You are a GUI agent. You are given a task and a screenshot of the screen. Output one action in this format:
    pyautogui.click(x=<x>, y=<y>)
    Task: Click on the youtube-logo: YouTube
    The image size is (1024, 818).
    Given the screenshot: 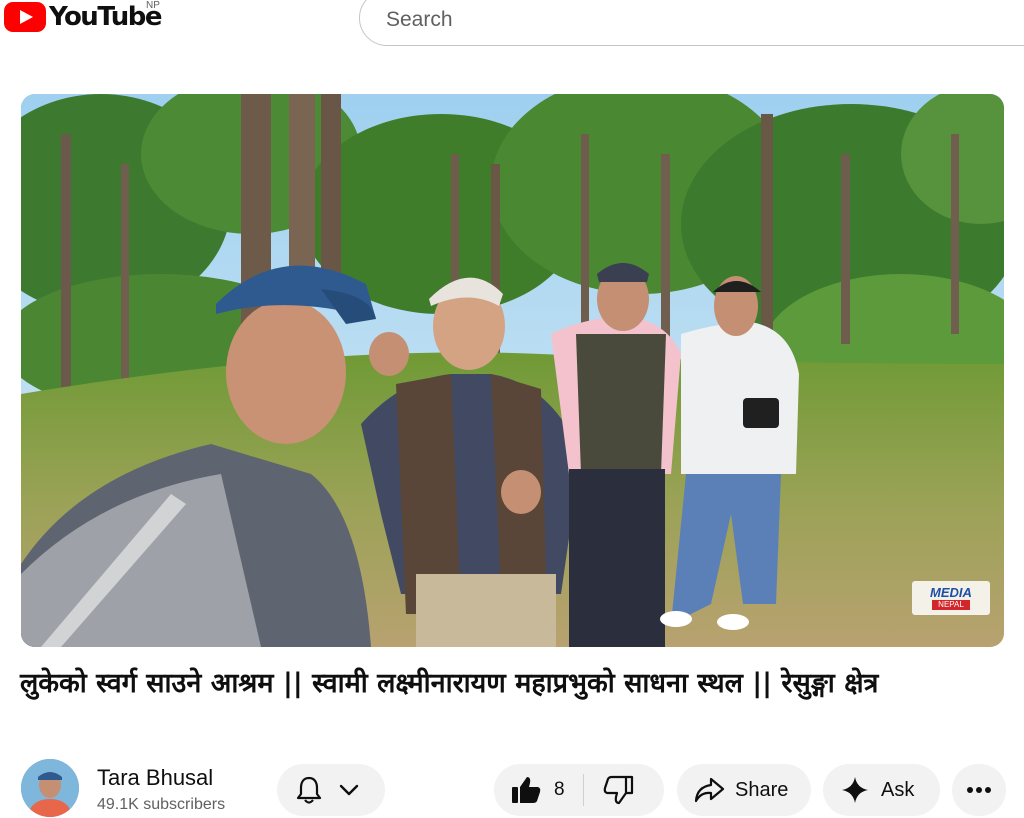 What is the action you would take?
    pyautogui.click(x=83, y=17)
    